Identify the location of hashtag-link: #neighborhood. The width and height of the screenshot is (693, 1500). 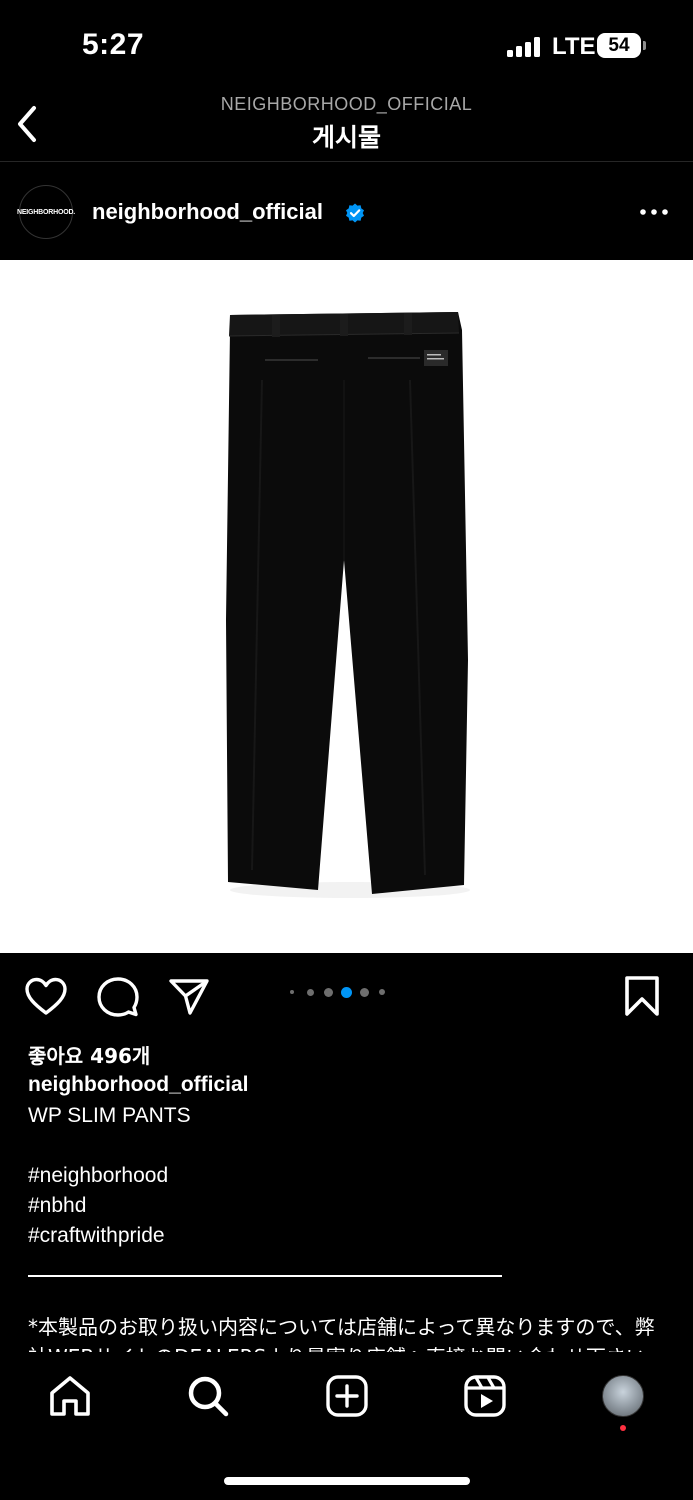
(98, 1176).